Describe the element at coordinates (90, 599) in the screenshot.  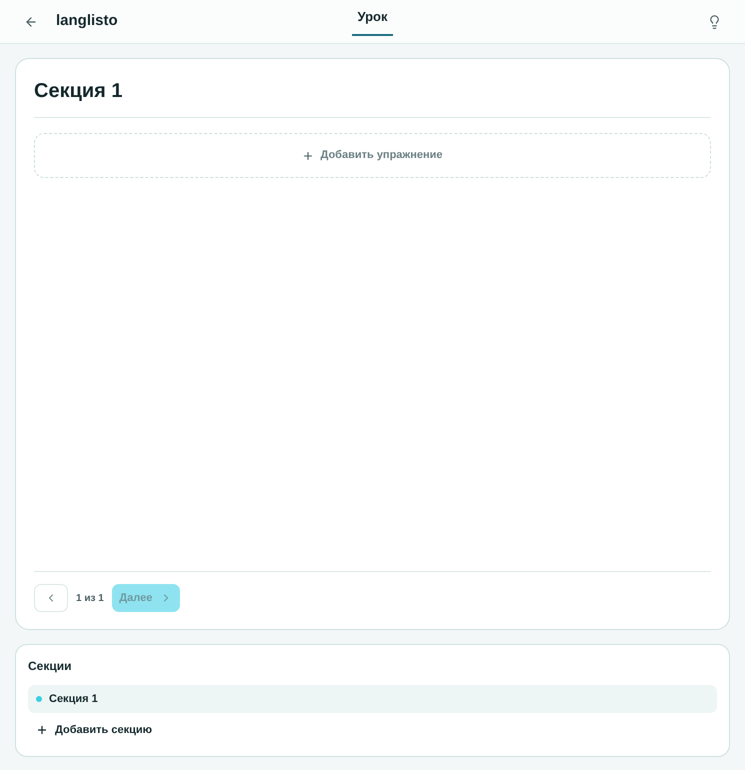
I see `page-counter: 1 из 1` at that location.